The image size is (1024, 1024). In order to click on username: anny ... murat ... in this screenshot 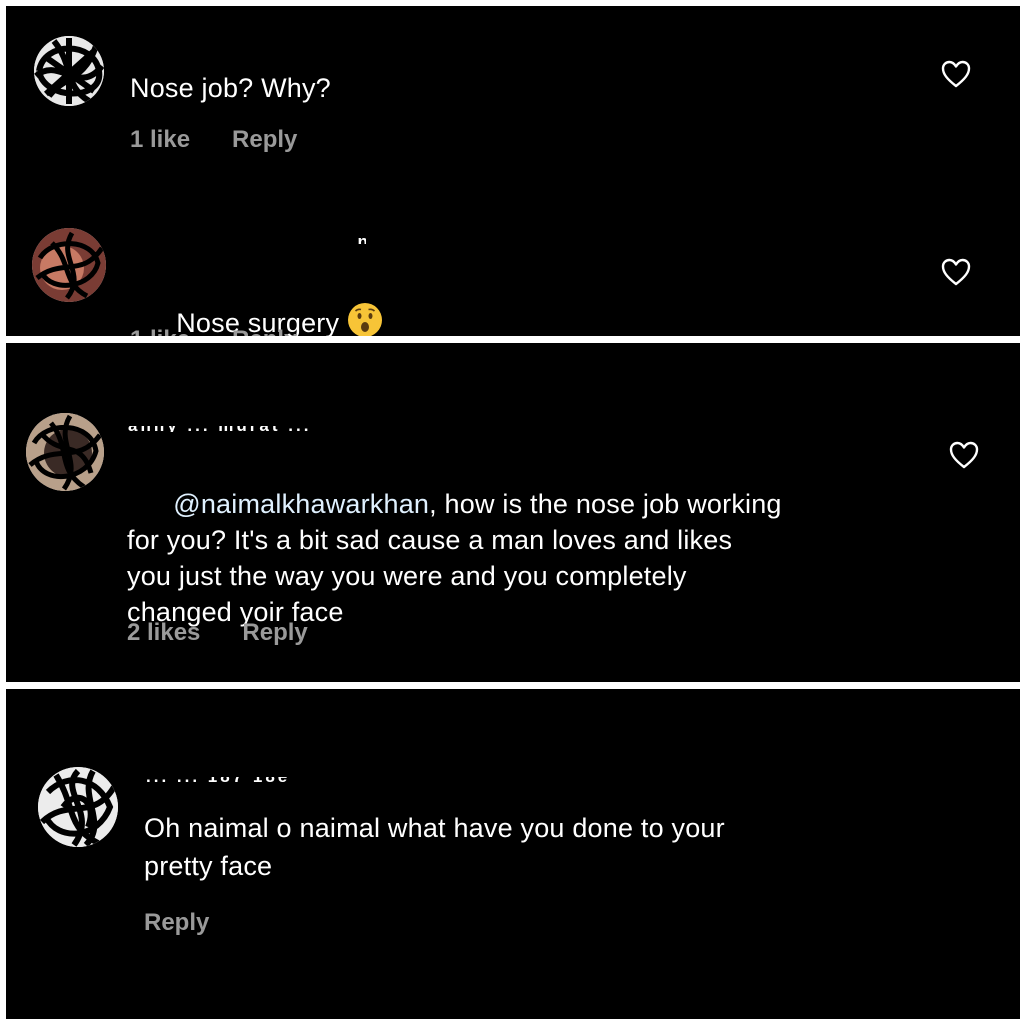, I will do `click(253, 429)`.